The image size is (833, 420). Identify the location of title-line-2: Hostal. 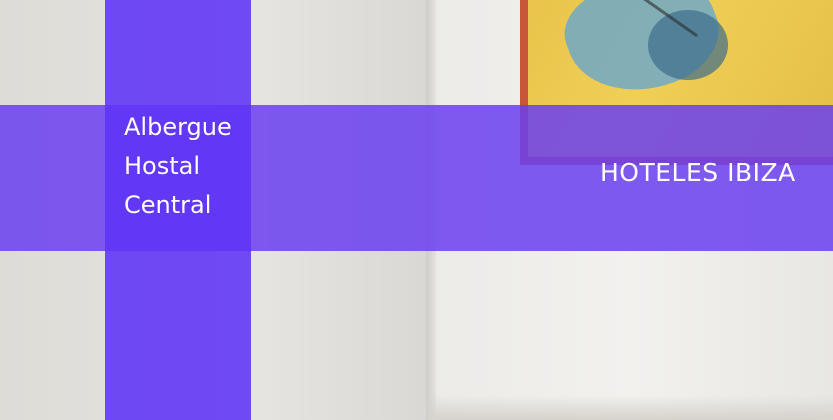
(162, 166).